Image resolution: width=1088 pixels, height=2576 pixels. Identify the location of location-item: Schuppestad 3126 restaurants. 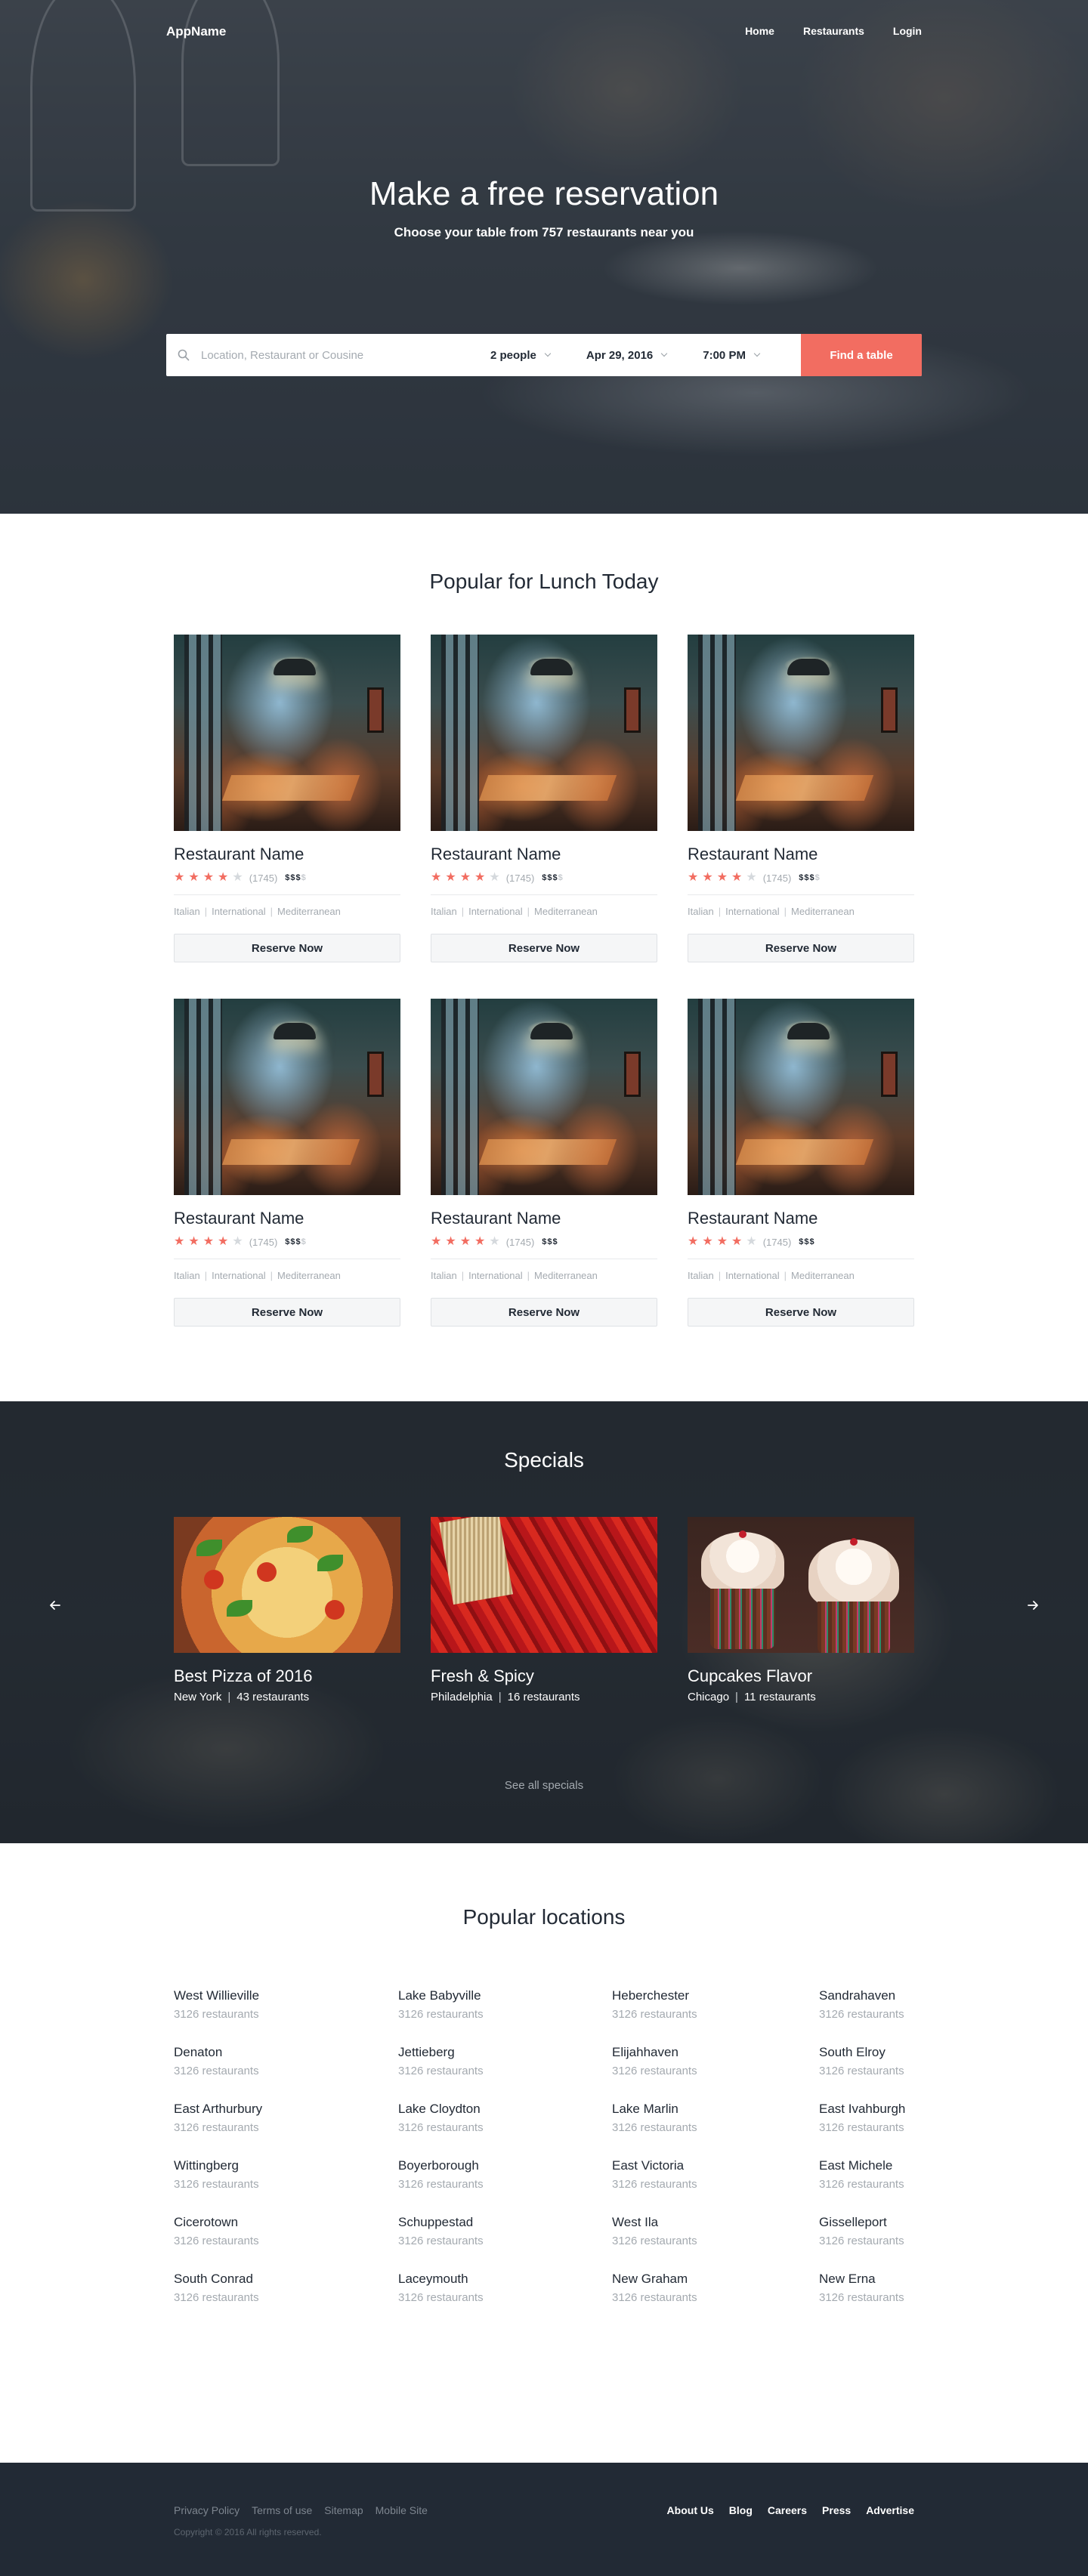
(441, 2231).